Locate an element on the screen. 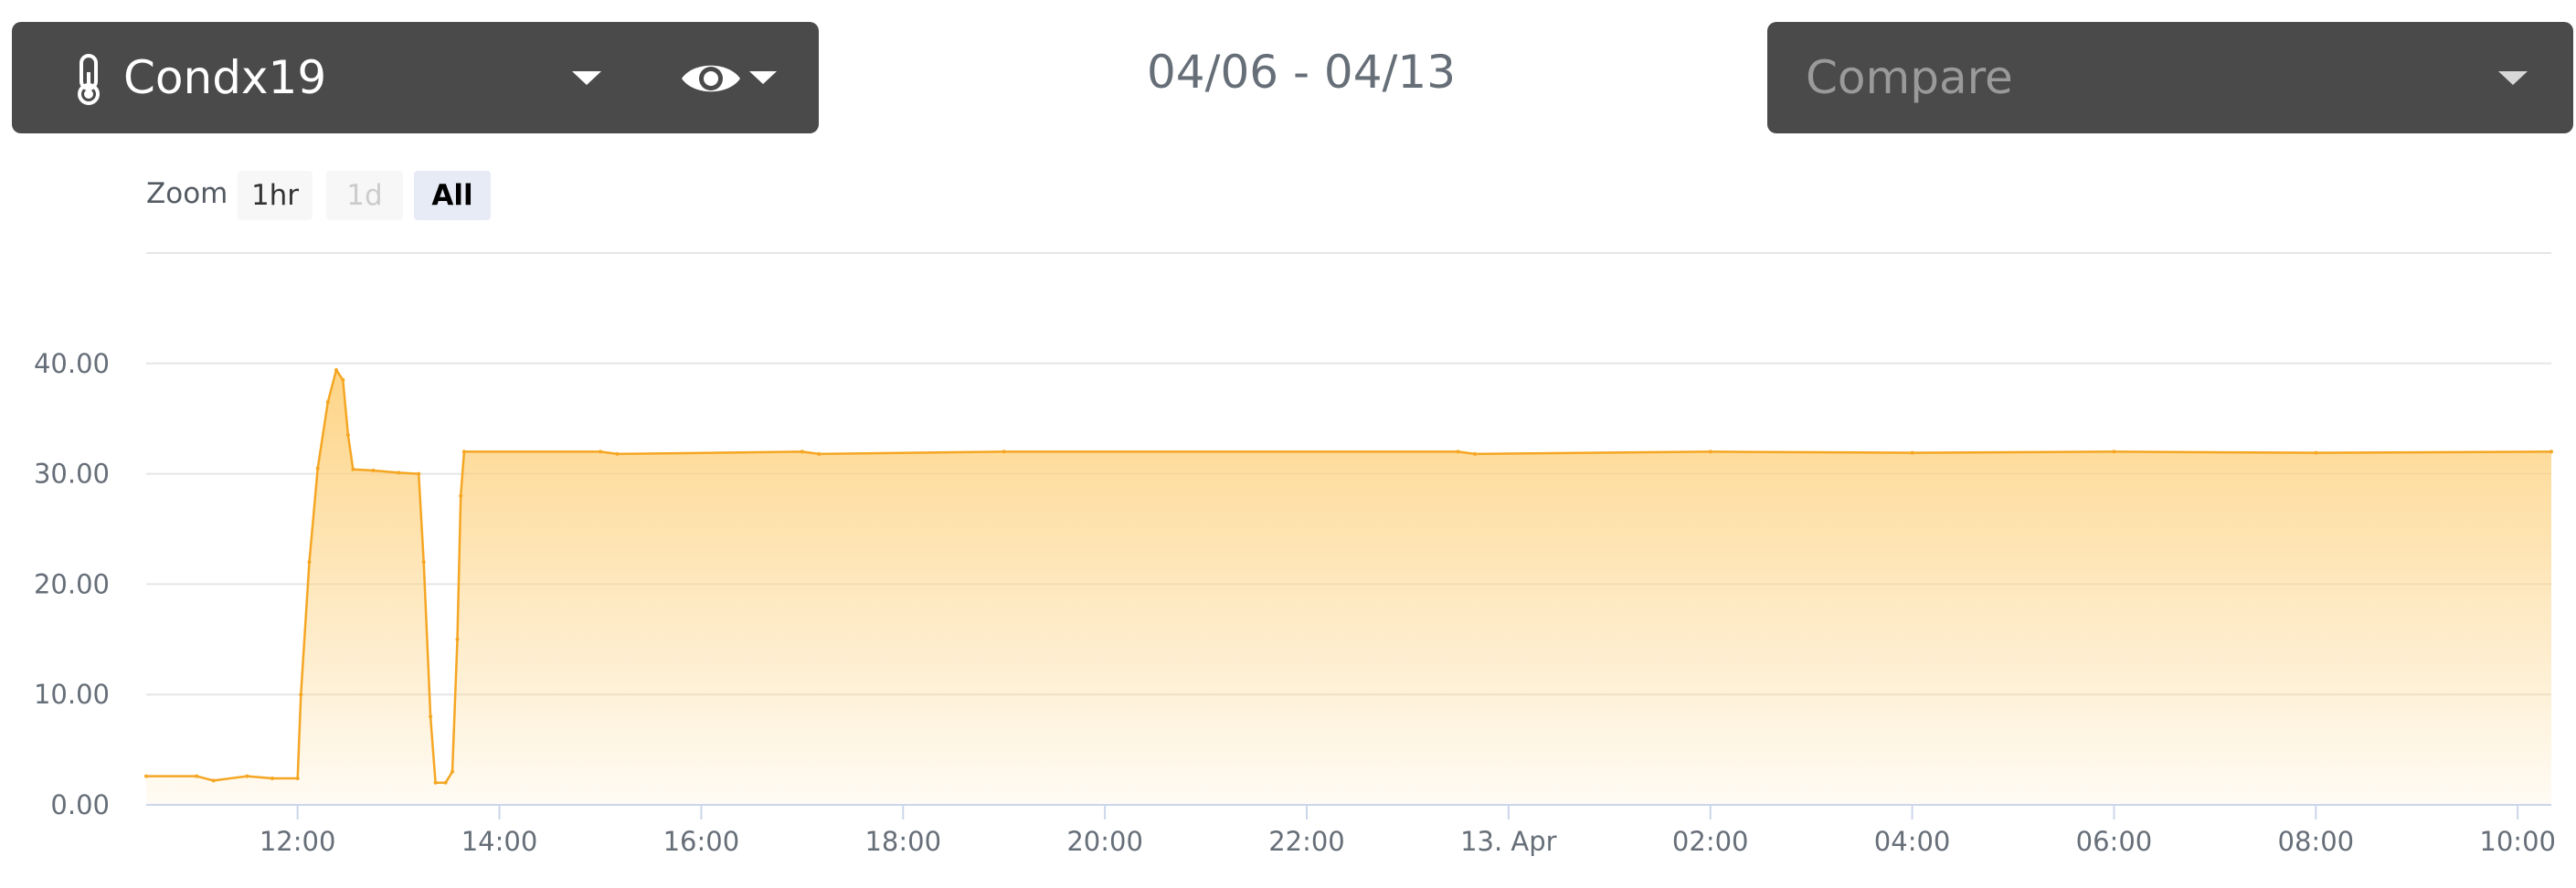 Image resolution: width=2576 pixels, height=888 pixels. x-tick-label: 04:00 is located at coordinates (1912, 841).